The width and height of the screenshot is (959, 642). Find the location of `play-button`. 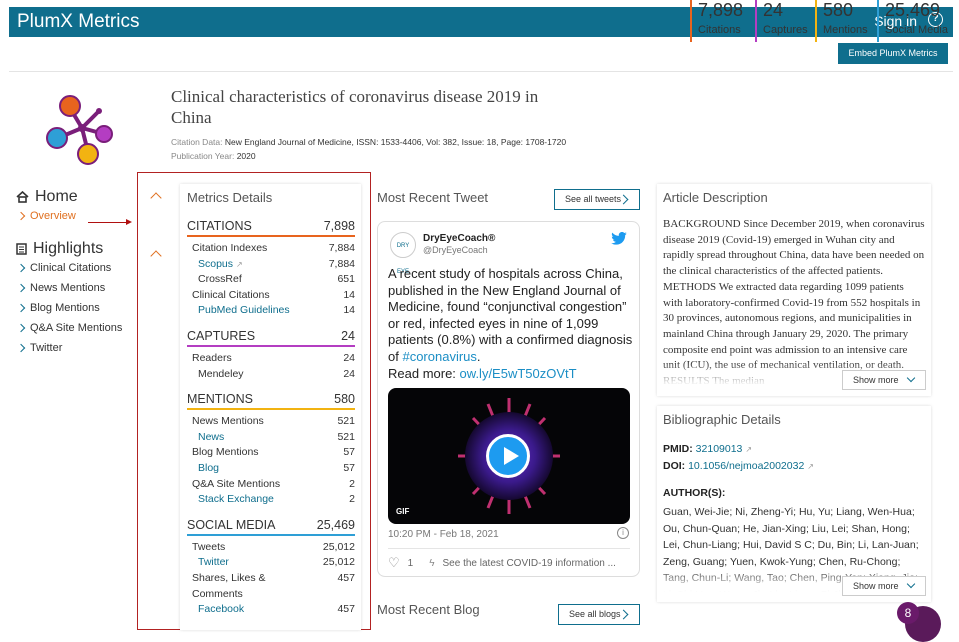

play-button is located at coordinates (508, 456).